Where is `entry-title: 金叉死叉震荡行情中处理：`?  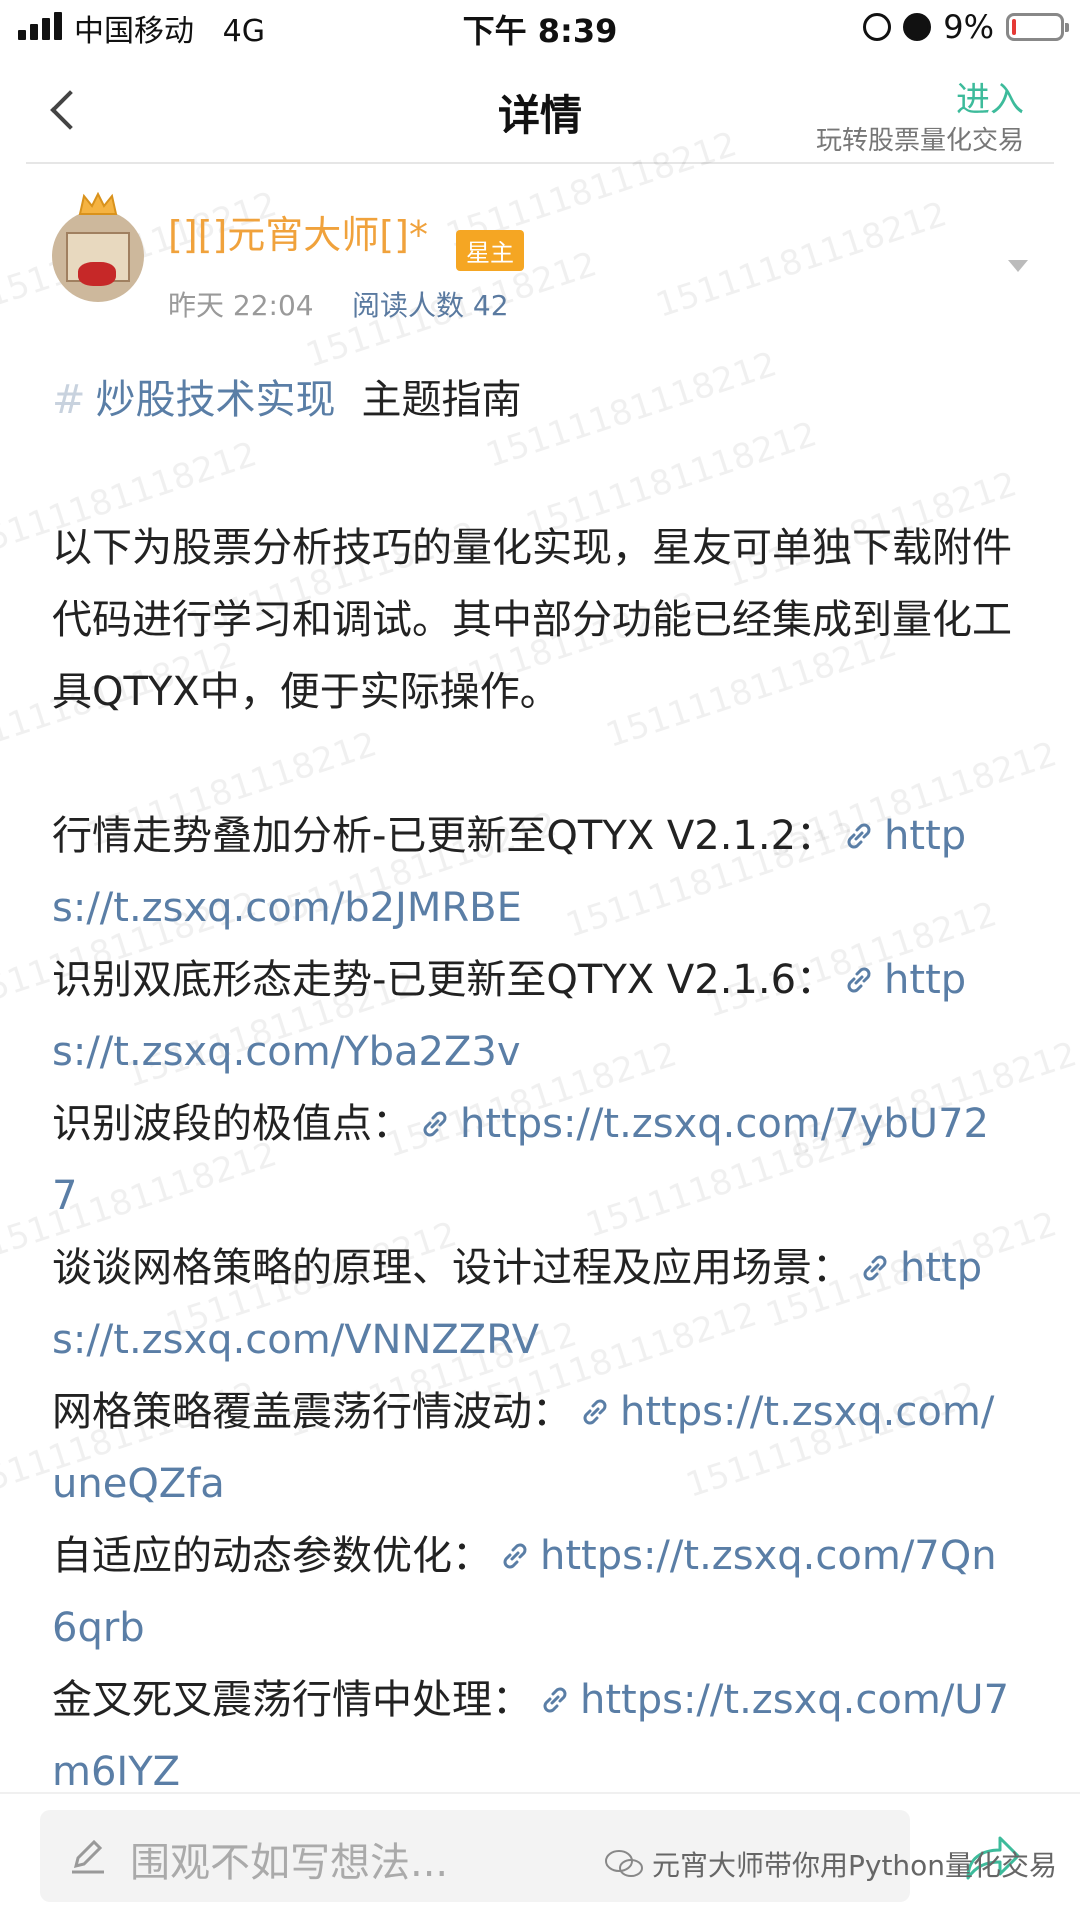
entry-title: 金叉死叉震荡行情中处理： is located at coordinates (292, 1700).